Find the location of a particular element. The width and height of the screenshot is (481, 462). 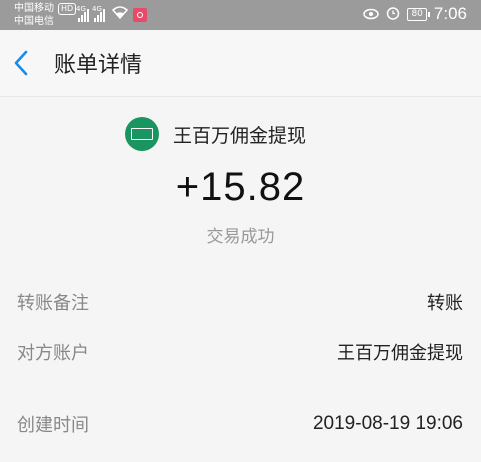

wifi-icon is located at coordinates (120, 14).